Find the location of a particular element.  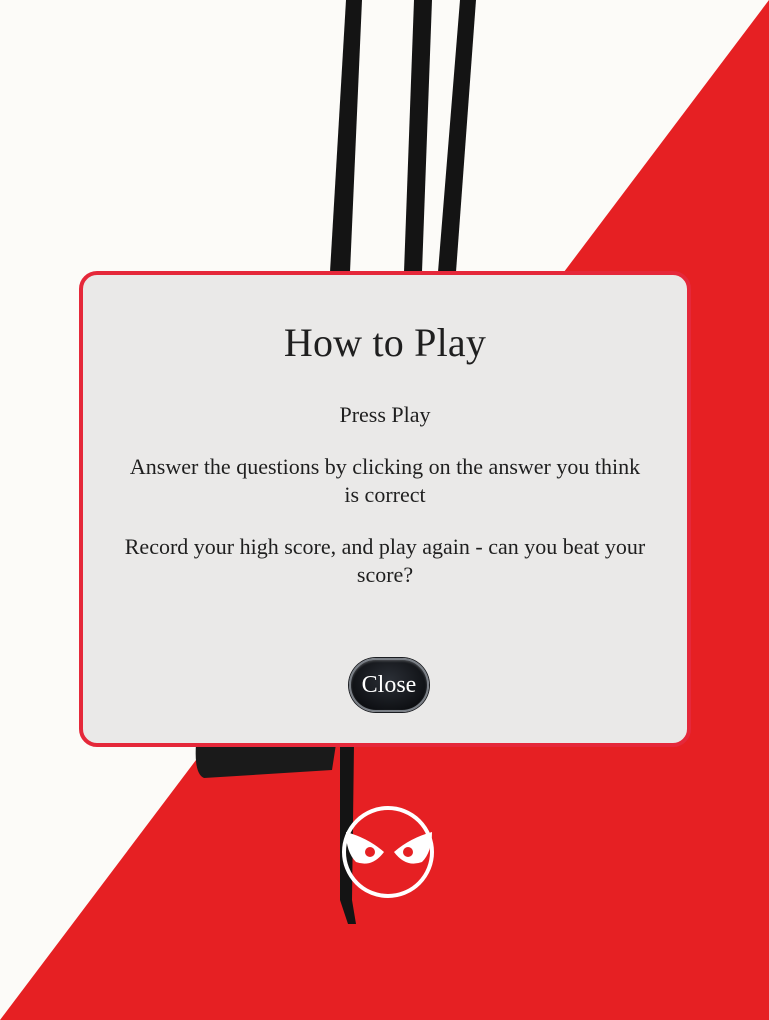

instruction-press-play: Press Play is located at coordinates (385, 414).